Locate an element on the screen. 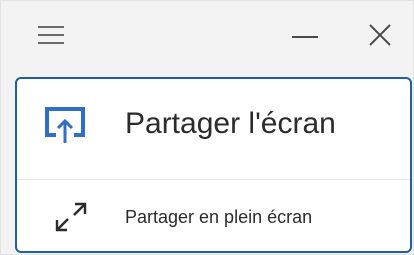 This screenshot has height=255, width=414. minimize-icon is located at coordinates (305, 37).